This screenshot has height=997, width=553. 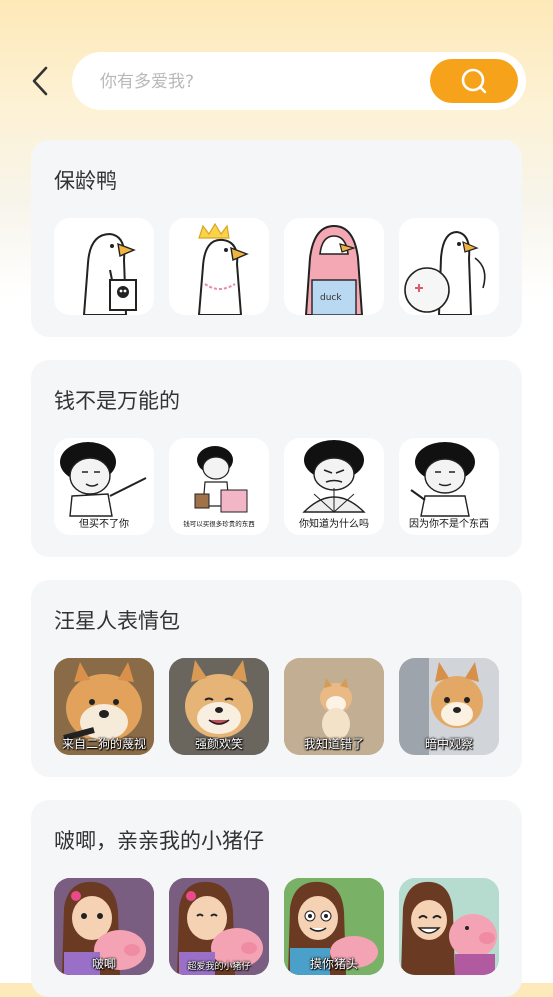 I want to click on sticker-item: 超爱我的小猪仔, so click(x=219, y=926).